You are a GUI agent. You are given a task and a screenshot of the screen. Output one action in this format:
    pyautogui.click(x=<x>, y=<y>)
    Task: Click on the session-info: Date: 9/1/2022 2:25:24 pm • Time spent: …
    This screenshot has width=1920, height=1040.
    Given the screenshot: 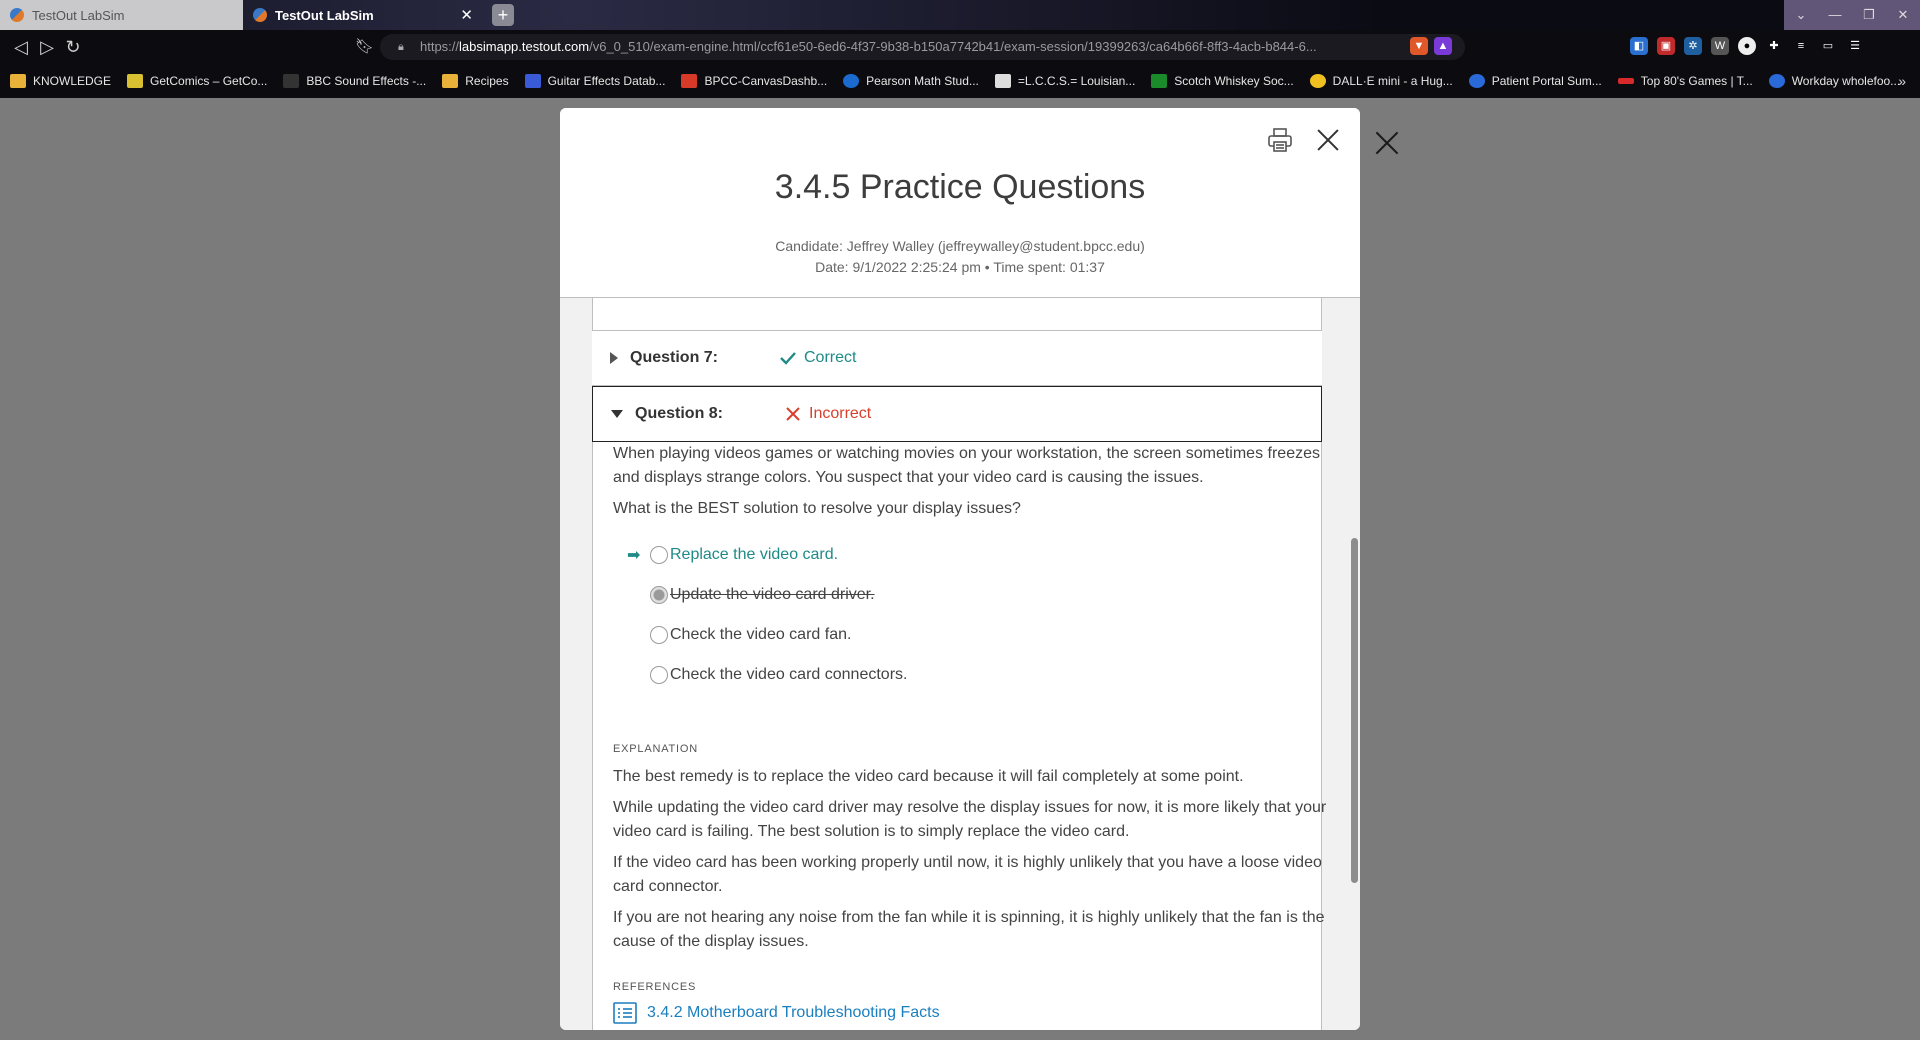 What is the action you would take?
    pyautogui.click(x=960, y=267)
    